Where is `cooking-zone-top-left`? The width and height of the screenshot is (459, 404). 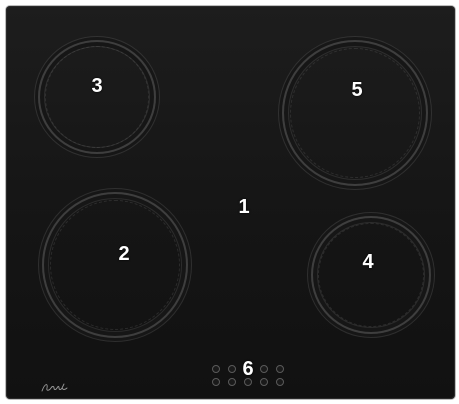 cooking-zone-top-left is located at coordinates (97, 97).